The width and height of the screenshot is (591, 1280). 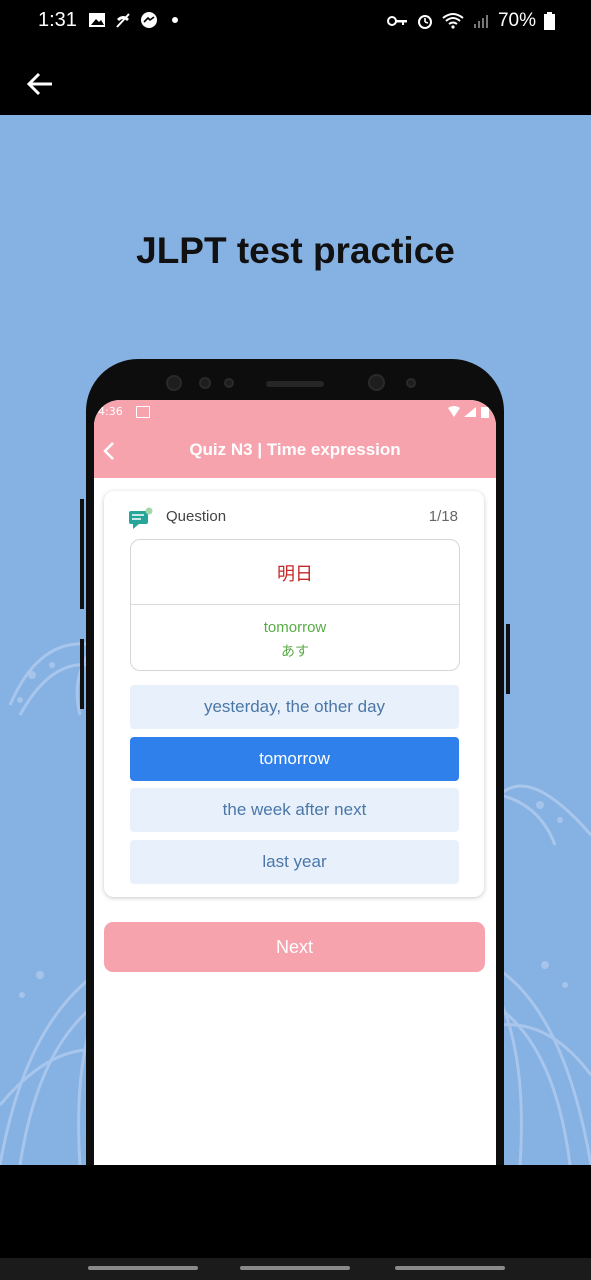 What do you see at coordinates (141, 518) in the screenshot?
I see `chat-icon` at bounding box center [141, 518].